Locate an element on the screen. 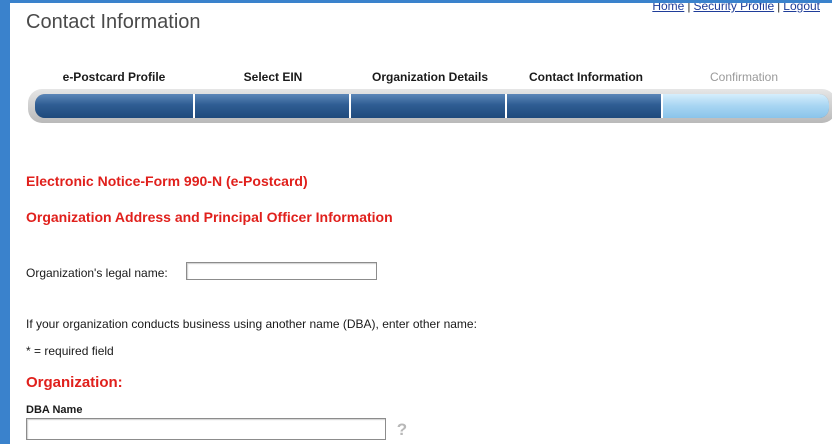  progress-segment-organization-details is located at coordinates (429, 106).